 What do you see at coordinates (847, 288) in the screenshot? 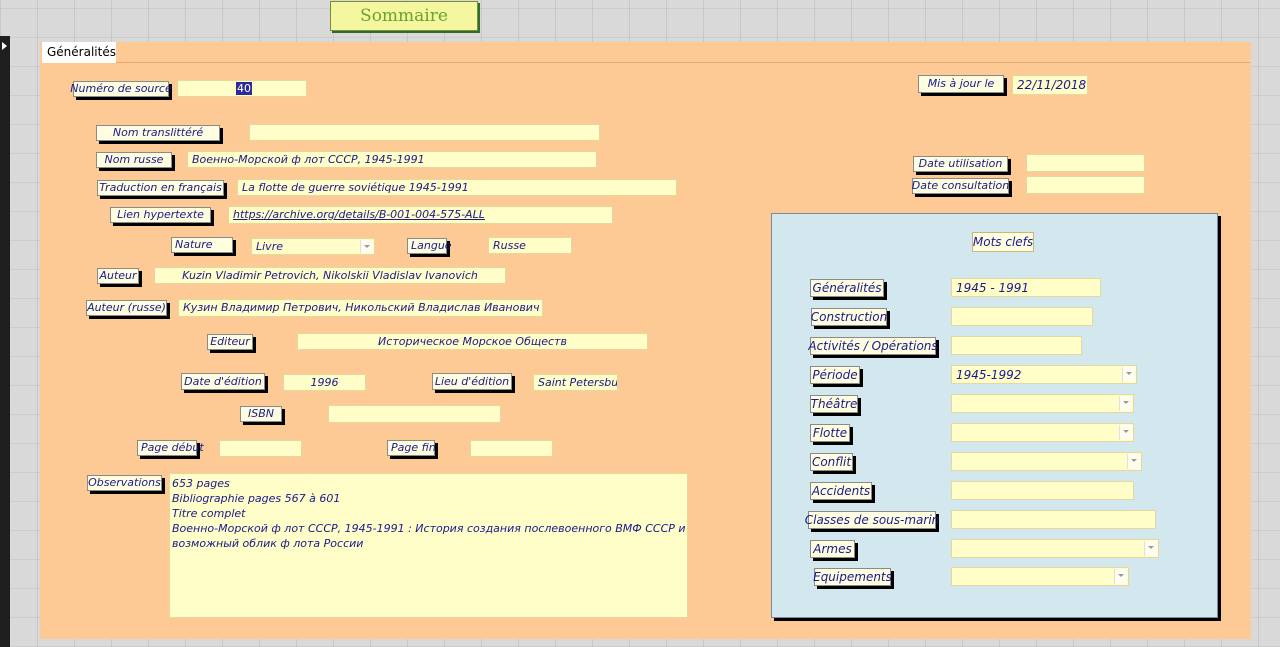
I see `kw-generalites-label: Généralités` at bounding box center [847, 288].